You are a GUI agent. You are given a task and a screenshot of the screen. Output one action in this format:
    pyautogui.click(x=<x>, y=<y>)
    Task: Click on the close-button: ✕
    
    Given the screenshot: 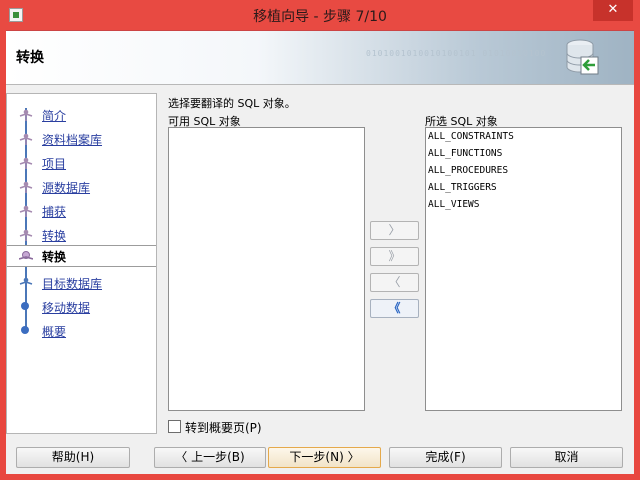 What is the action you would take?
    pyautogui.click(x=613, y=10)
    